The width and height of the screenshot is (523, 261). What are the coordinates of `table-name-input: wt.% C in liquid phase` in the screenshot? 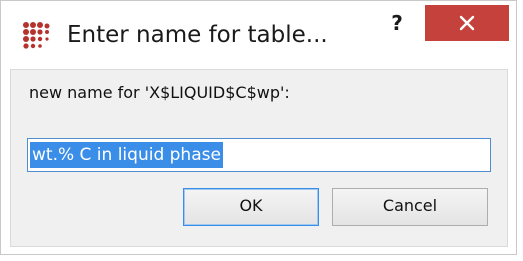 It's located at (259, 155).